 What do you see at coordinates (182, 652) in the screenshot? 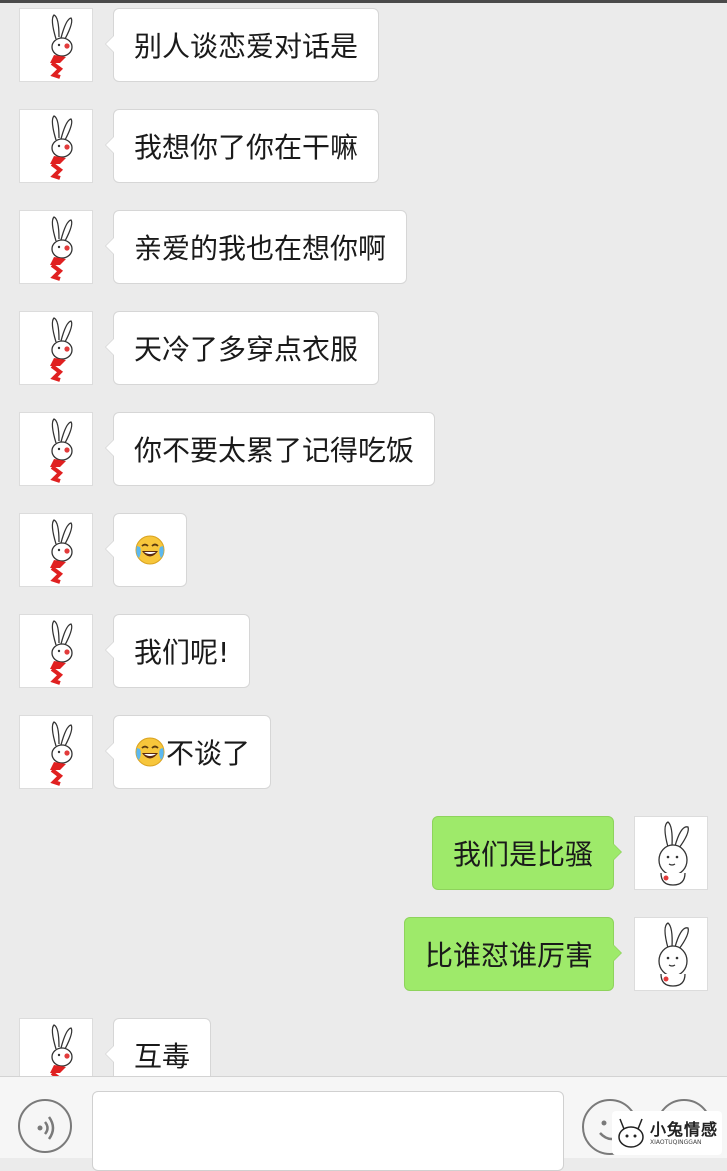
I see `message-text: 我们呢!` at bounding box center [182, 652].